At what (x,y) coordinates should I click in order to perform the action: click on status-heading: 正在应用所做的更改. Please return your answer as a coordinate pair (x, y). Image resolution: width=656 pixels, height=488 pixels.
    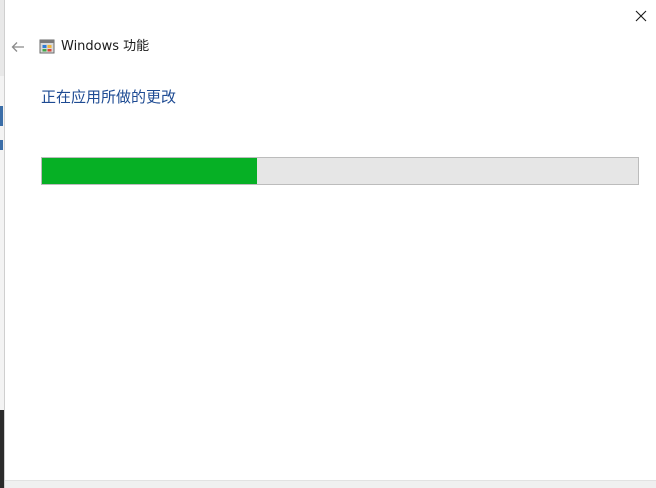
    Looking at the image, I should click on (109, 97).